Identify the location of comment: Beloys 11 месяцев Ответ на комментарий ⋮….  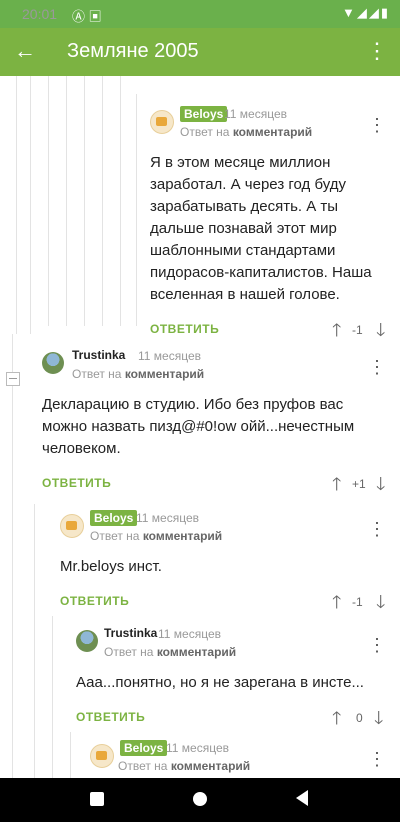
(230, 562).